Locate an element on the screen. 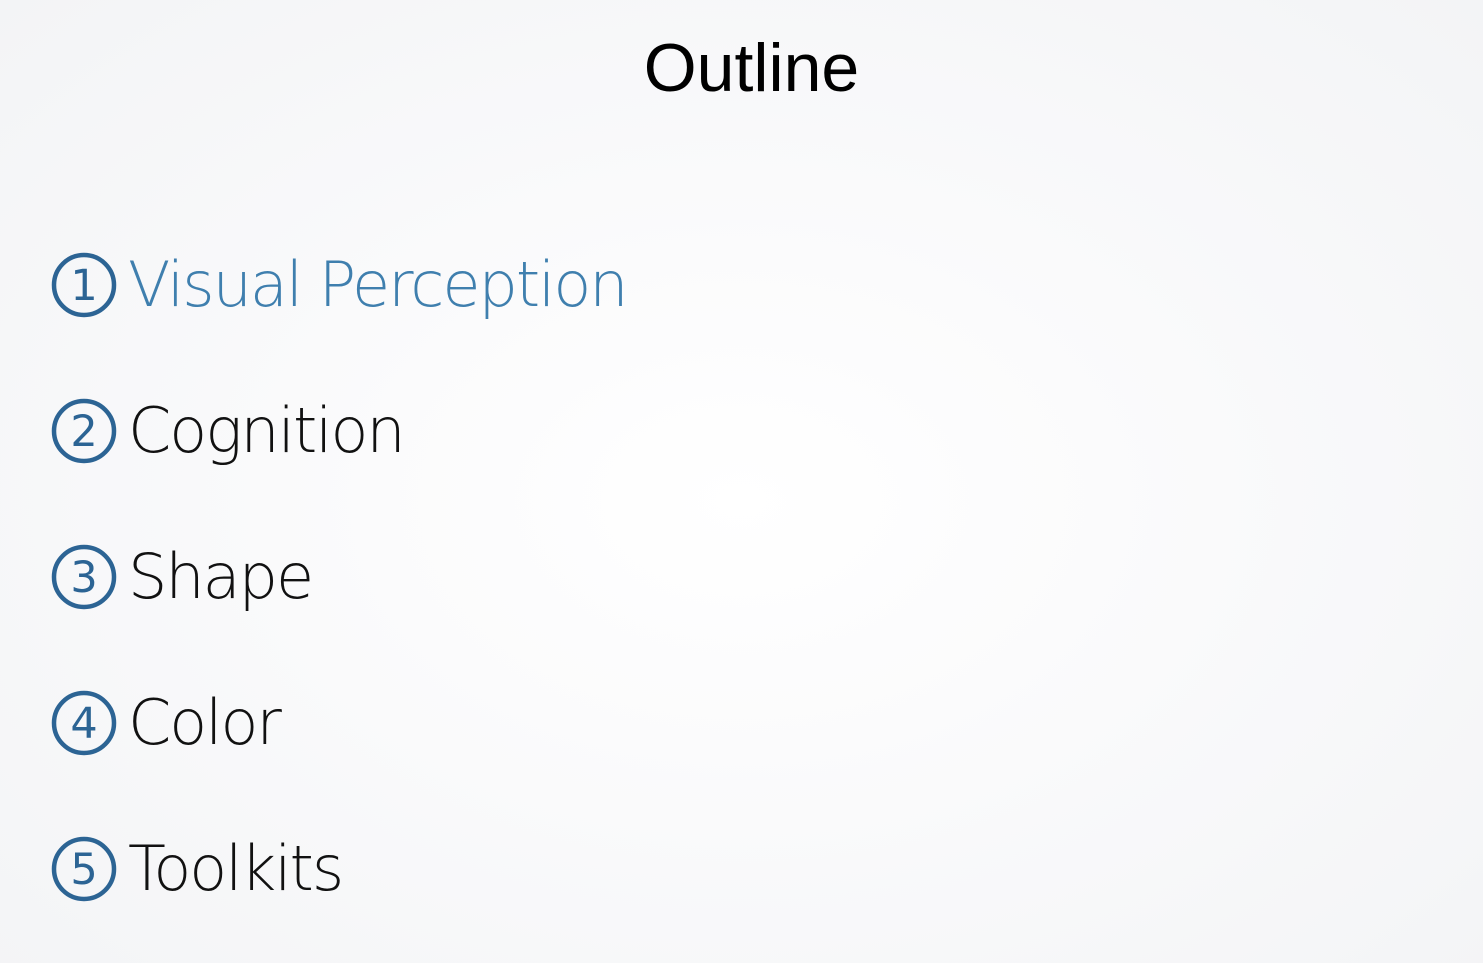 The width and height of the screenshot is (1483, 963). svg-text: 1 is located at coordinates (83, 286).